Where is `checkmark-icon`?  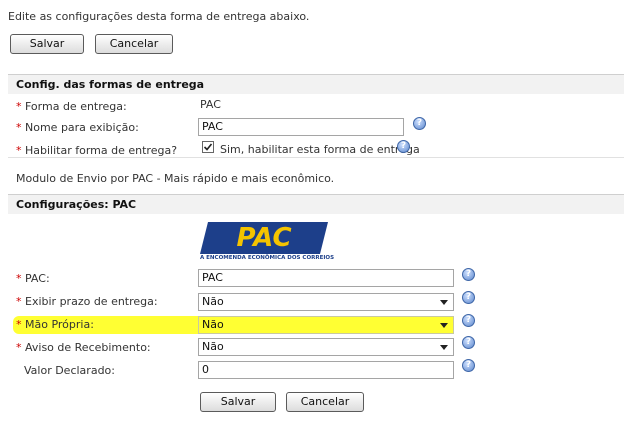 checkmark-icon is located at coordinates (208, 147).